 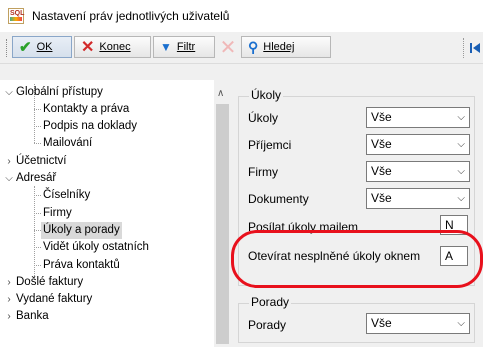 I want to click on tree-item-prava-kontaktu: Práva kontaktů, so click(x=81, y=265).